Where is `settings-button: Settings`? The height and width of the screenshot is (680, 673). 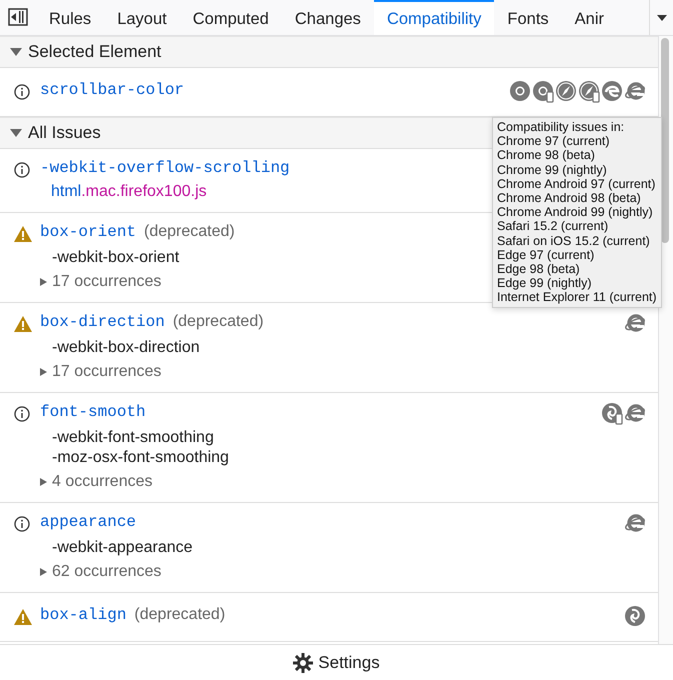 settings-button: Settings is located at coordinates (336, 663).